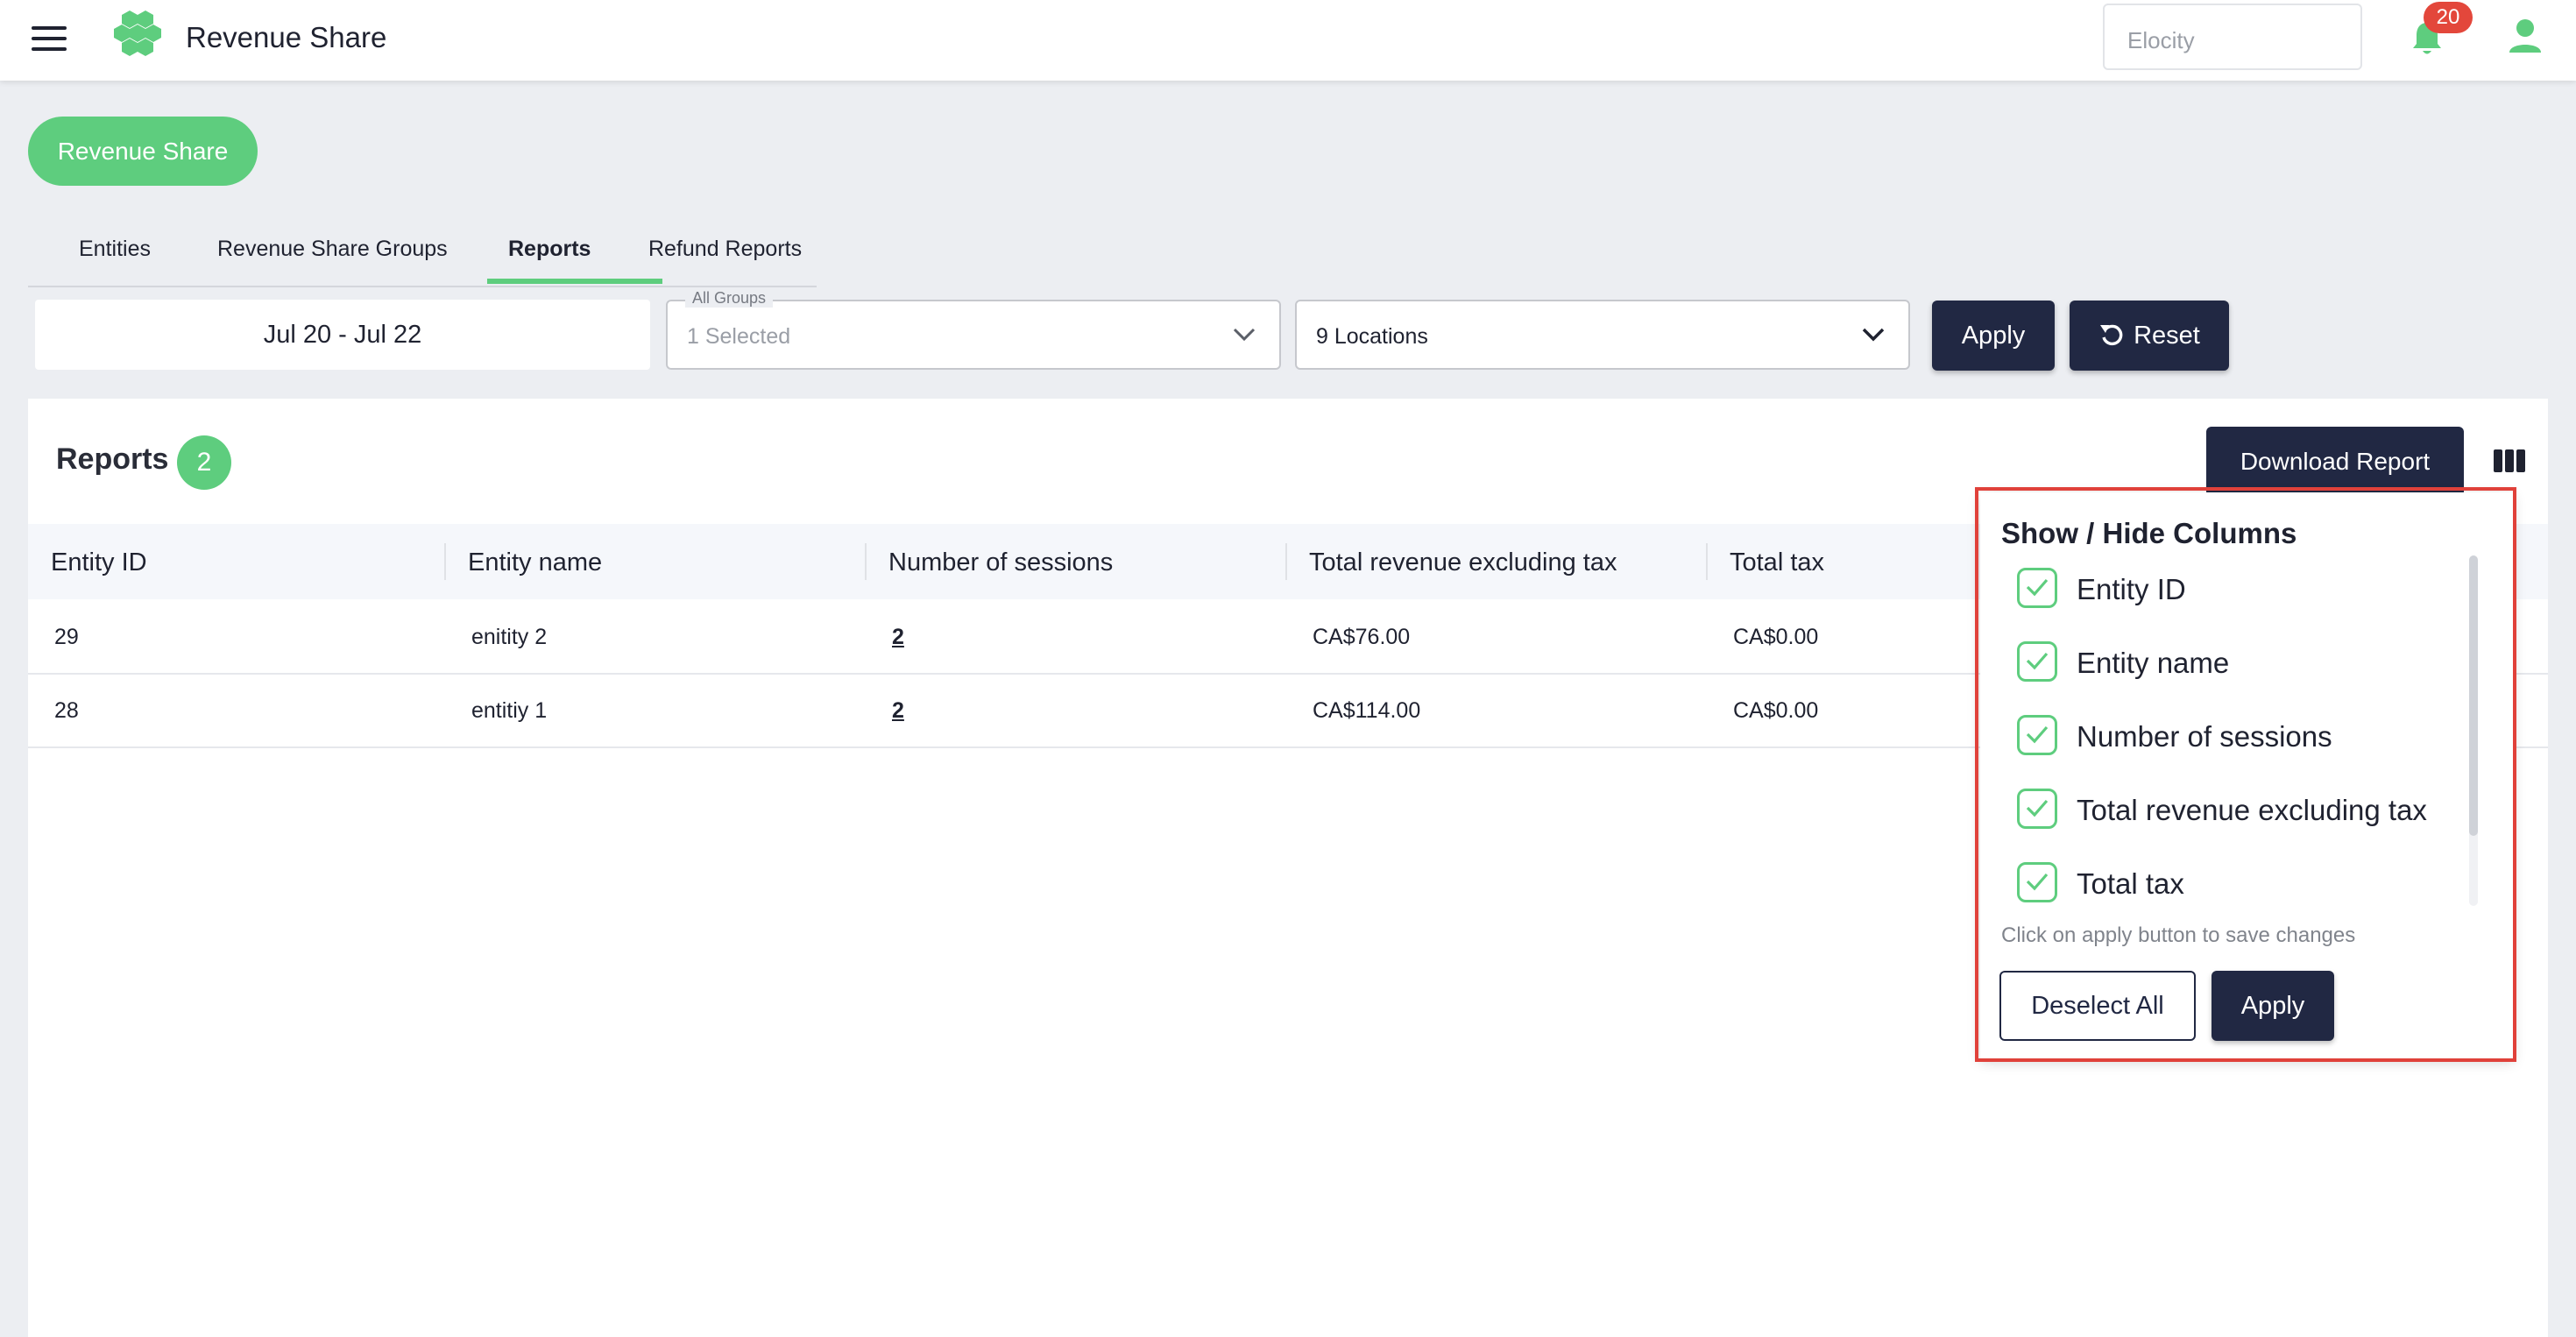 The image size is (2576, 1337). What do you see at coordinates (1463, 562) in the screenshot?
I see `column-header-revenue: Total revenue excluding tax` at bounding box center [1463, 562].